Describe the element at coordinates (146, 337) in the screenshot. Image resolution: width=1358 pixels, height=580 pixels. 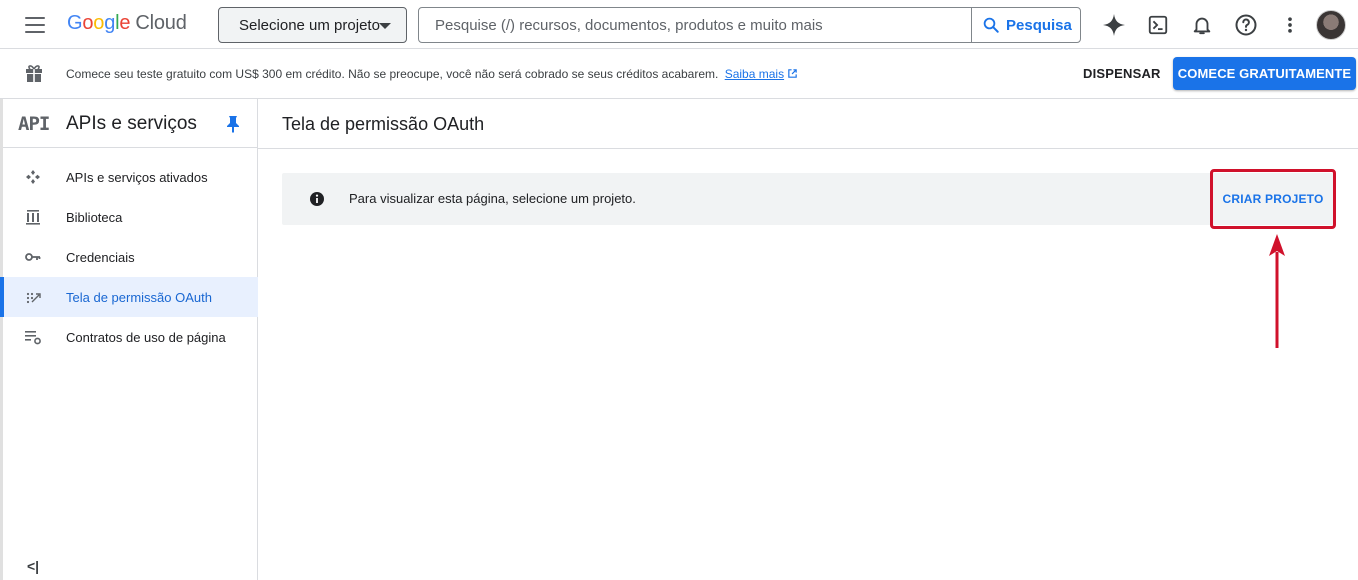
I see `sidebar-item-label: Contratos de uso de página` at that location.